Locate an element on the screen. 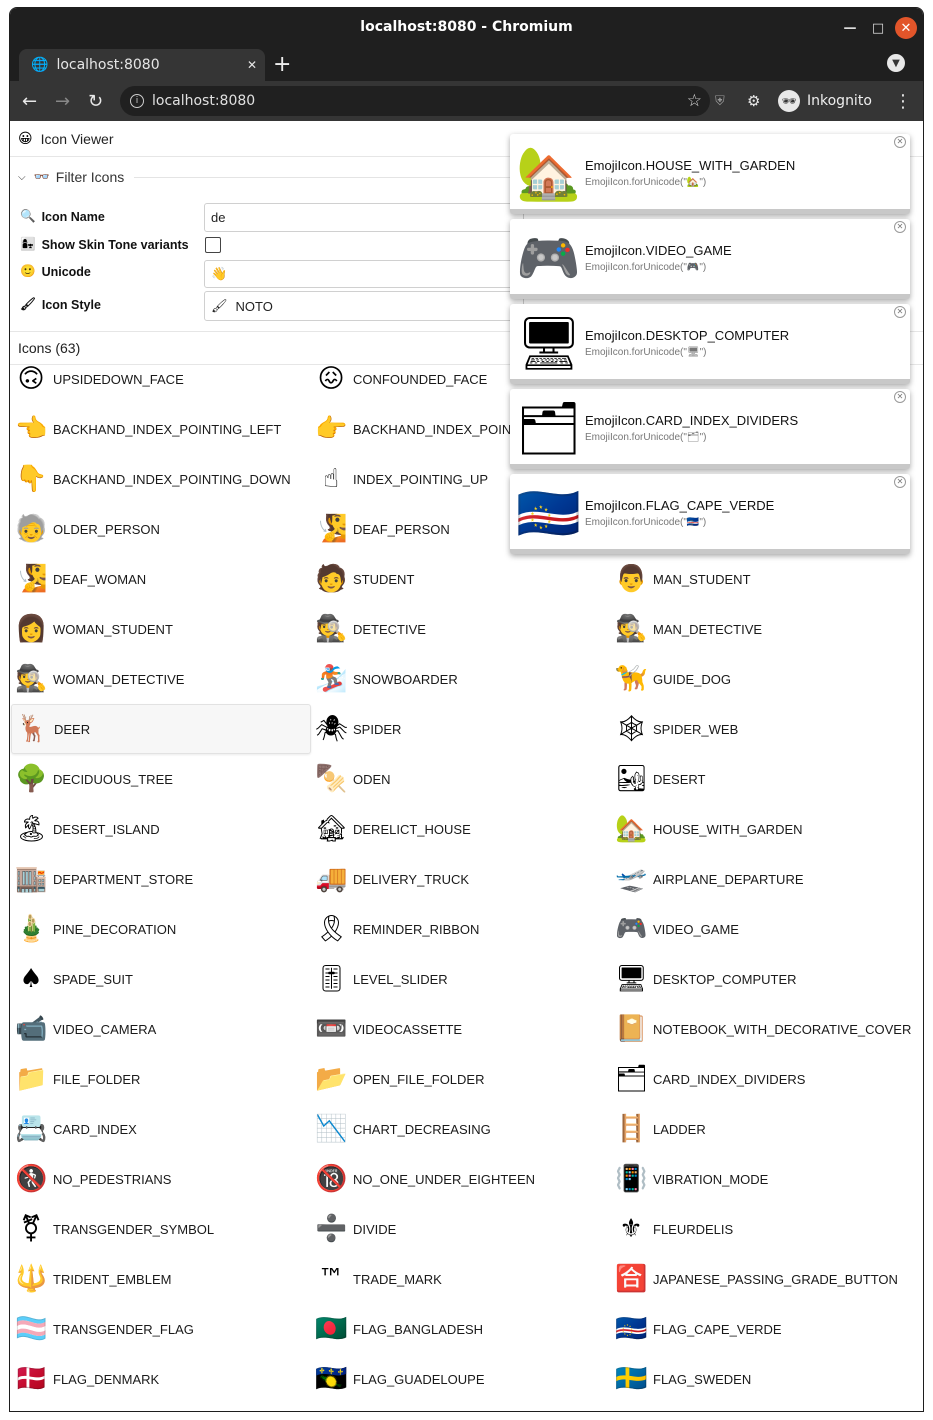  address-bar: i localhost:8080 ☆ is located at coordinates (415, 101).